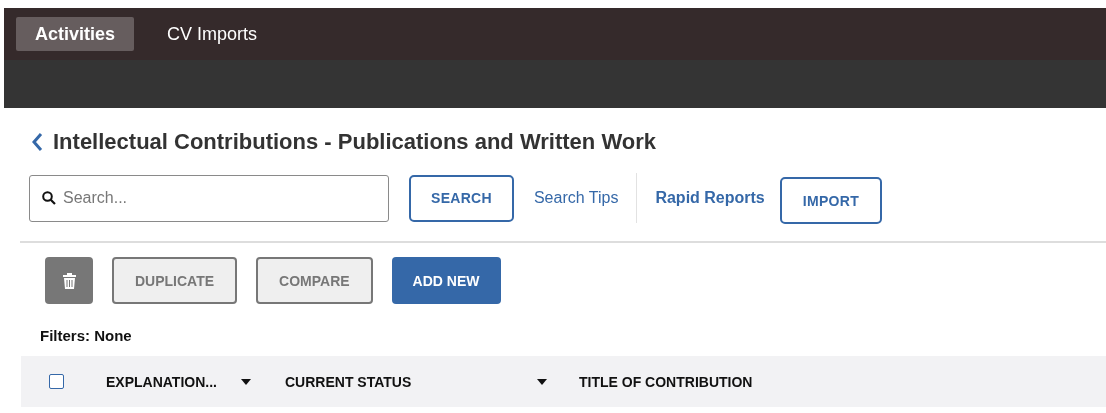 The image size is (1106, 413). I want to click on import-button: IMPORT, so click(830, 200).